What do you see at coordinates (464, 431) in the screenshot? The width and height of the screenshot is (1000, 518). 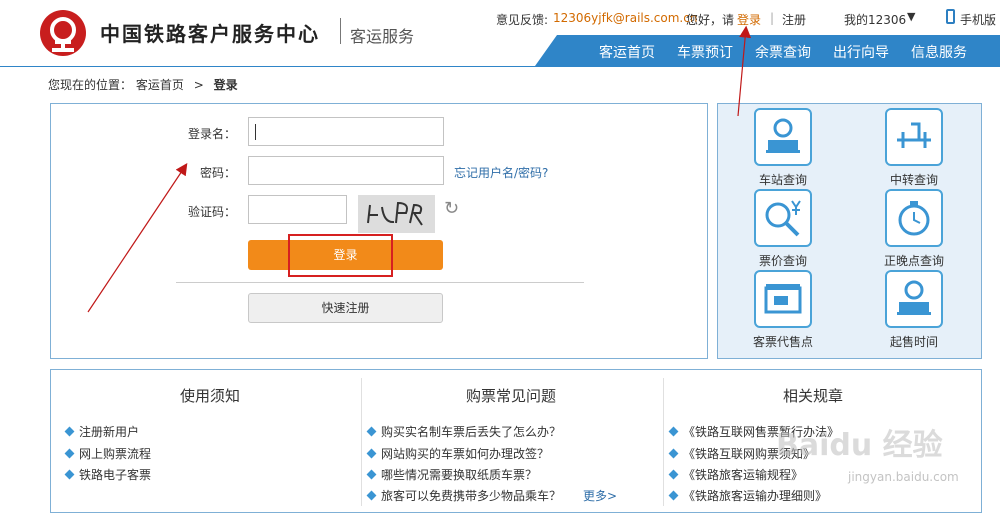 I see `list-item: 购买实名制车票后丢失了怎么办？` at bounding box center [464, 431].